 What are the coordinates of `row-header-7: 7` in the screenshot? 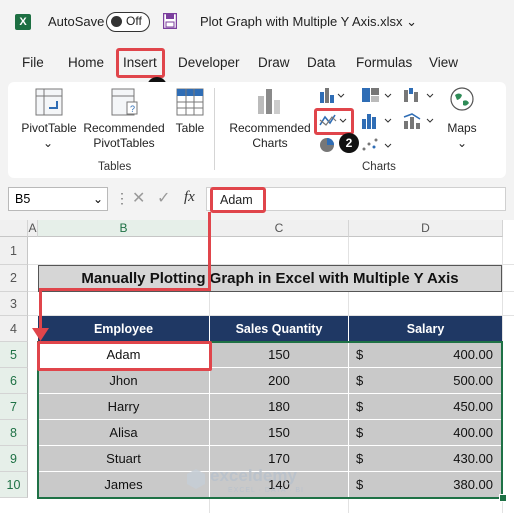 It's located at (14, 407).